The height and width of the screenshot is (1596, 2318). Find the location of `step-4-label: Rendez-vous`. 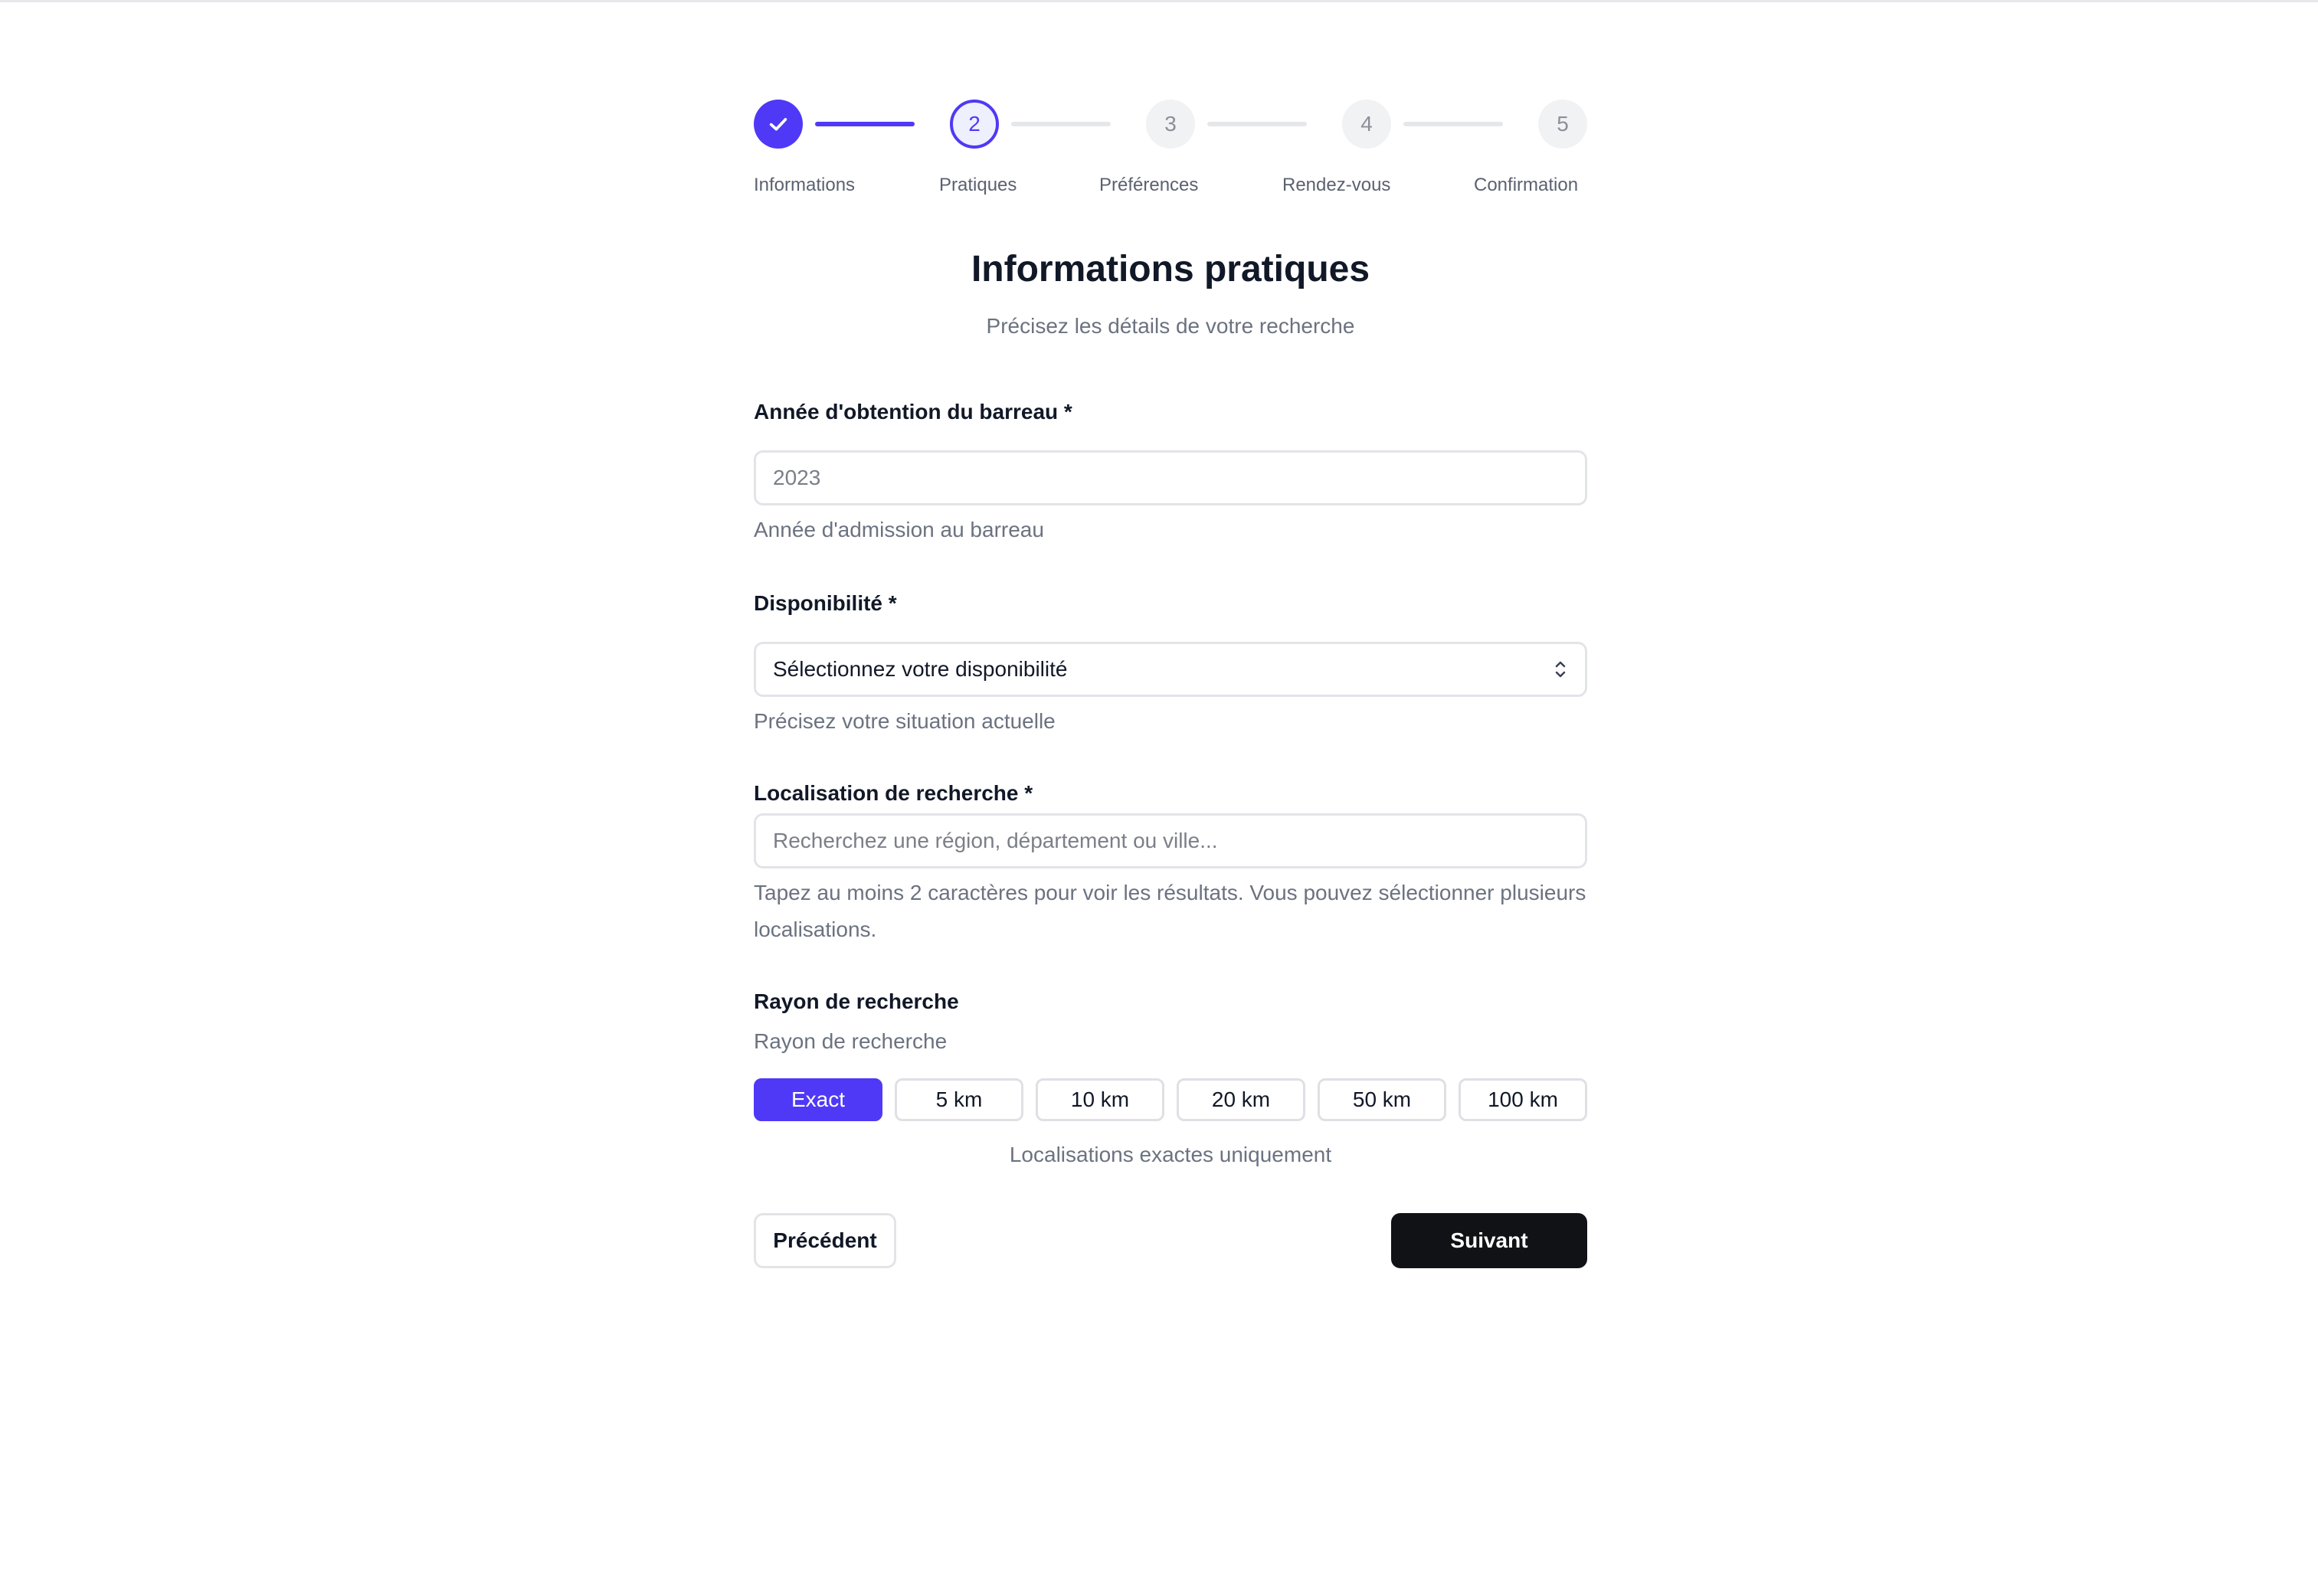

step-4-label: Rendez-vous is located at coordinates (1336, 185).